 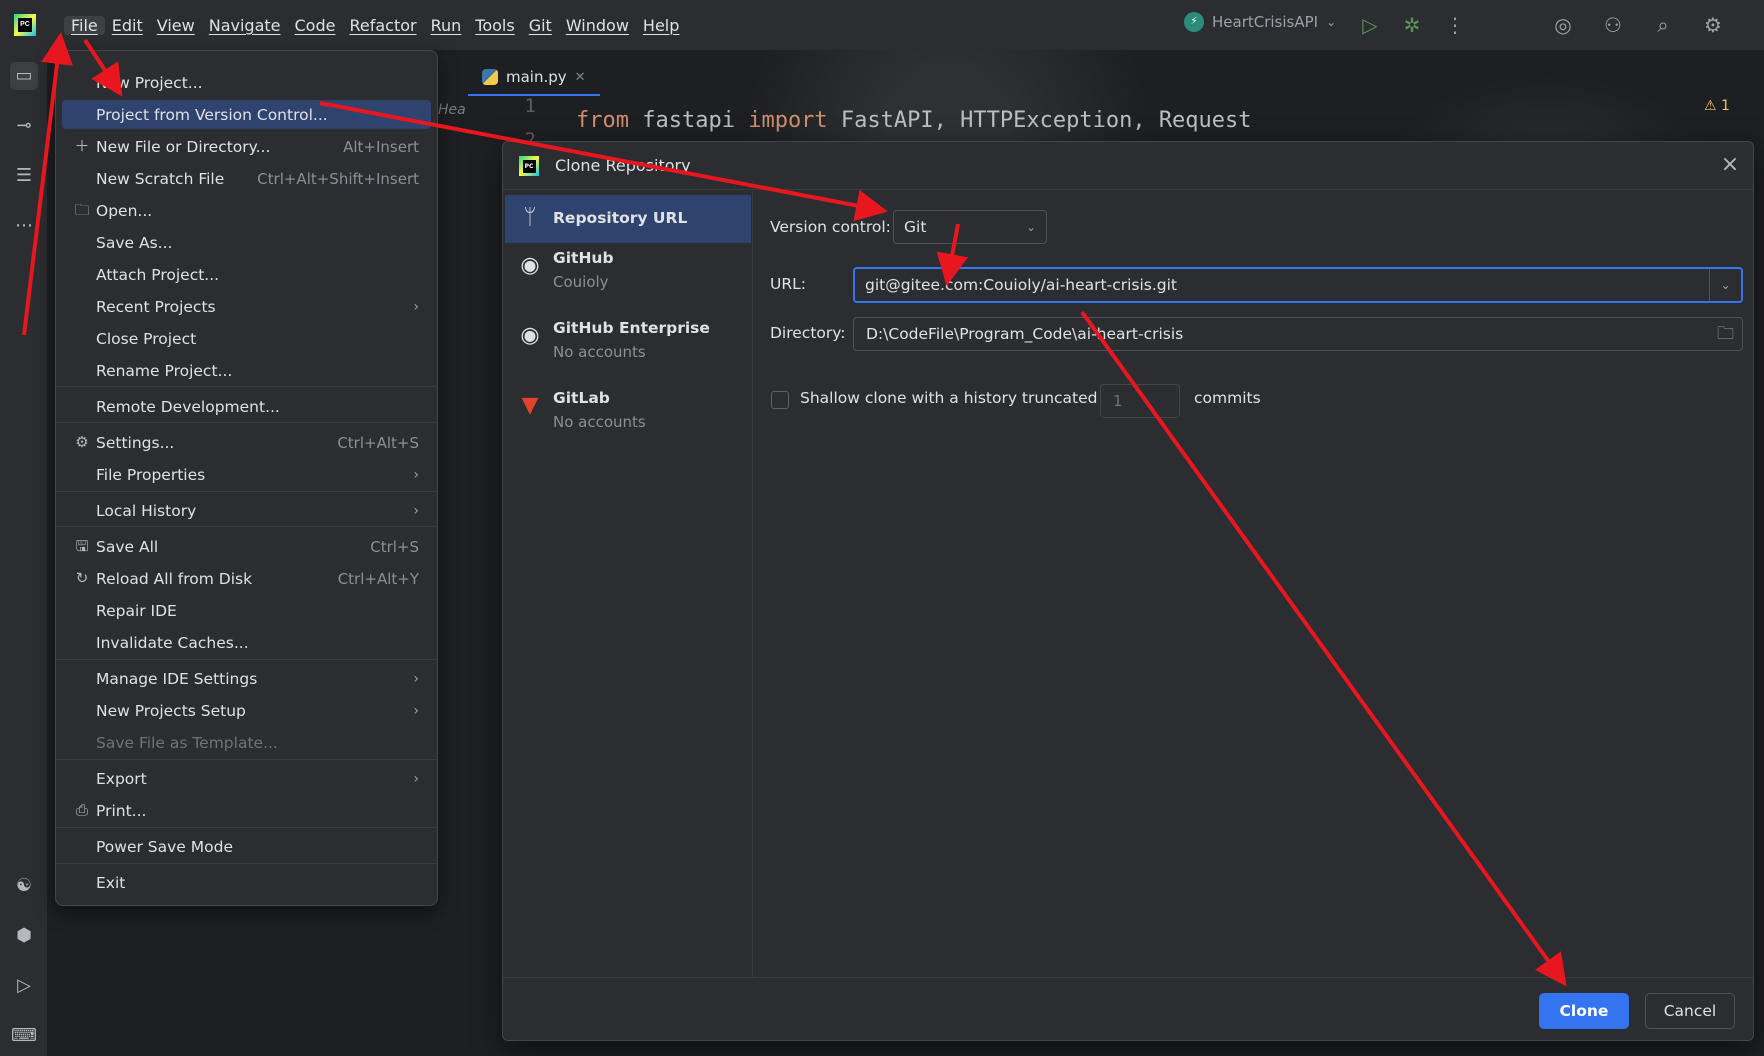 What do you see at coordinates (164, 846) in the screenshot?
I see `menu-item-label: Power Save Mode` at bounding box center [164, 846].